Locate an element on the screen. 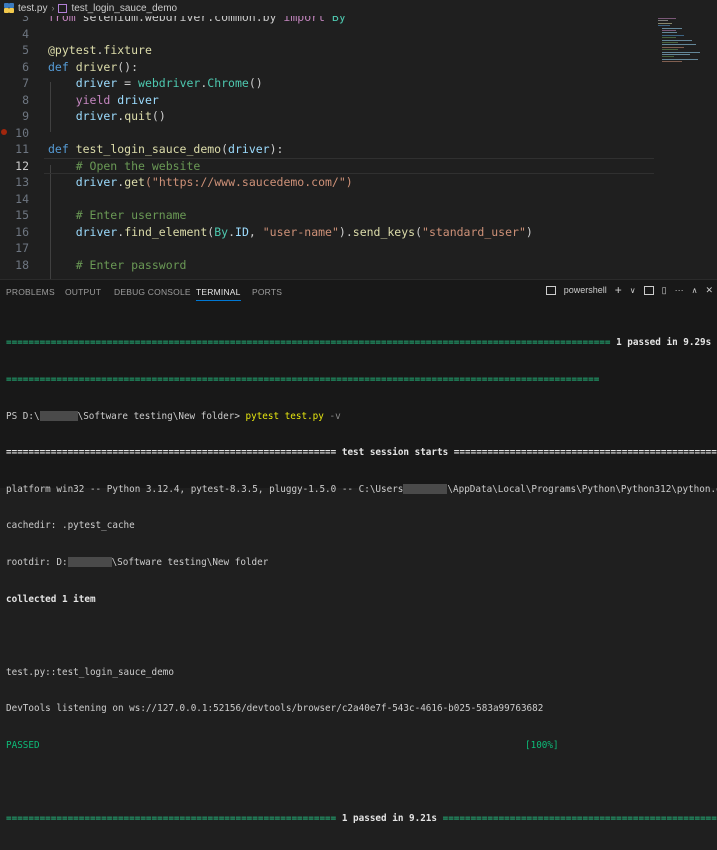  code-token: yield is located at coordinates (83, 99).